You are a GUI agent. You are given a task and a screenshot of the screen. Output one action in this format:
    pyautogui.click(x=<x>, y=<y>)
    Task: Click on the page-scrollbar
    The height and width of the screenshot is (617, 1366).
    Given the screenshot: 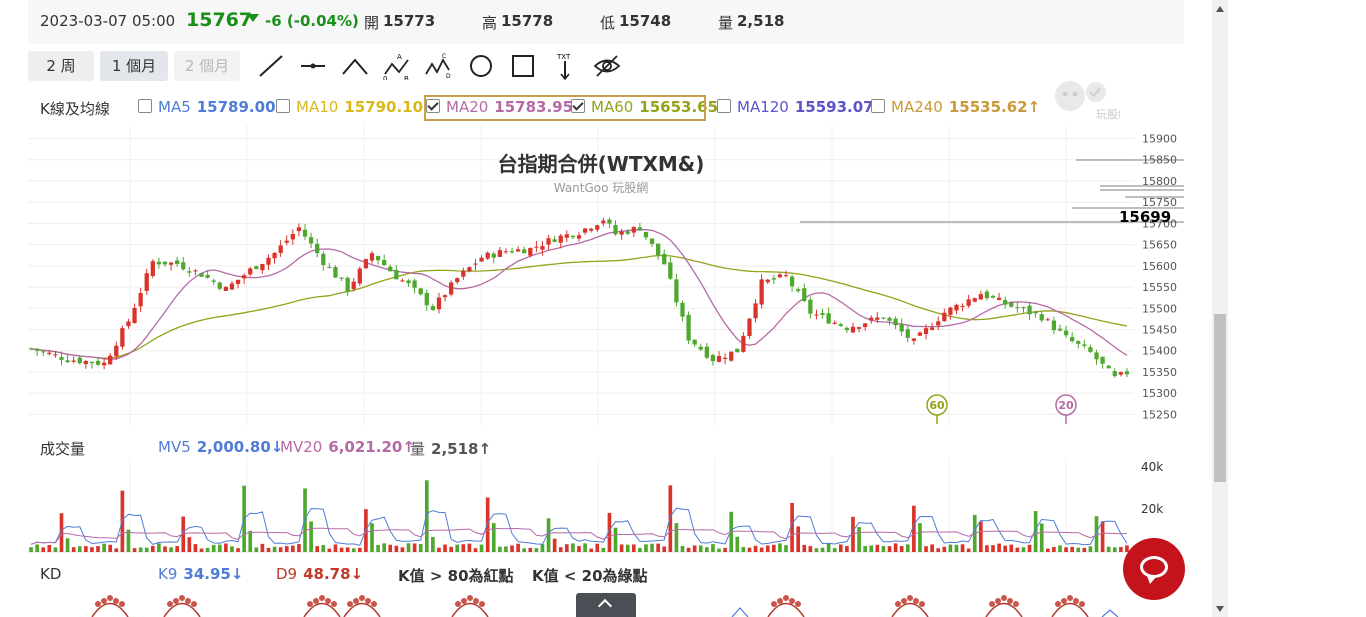 What is the action you would take?
    pyautogui.click(x=1220, y=308)
    